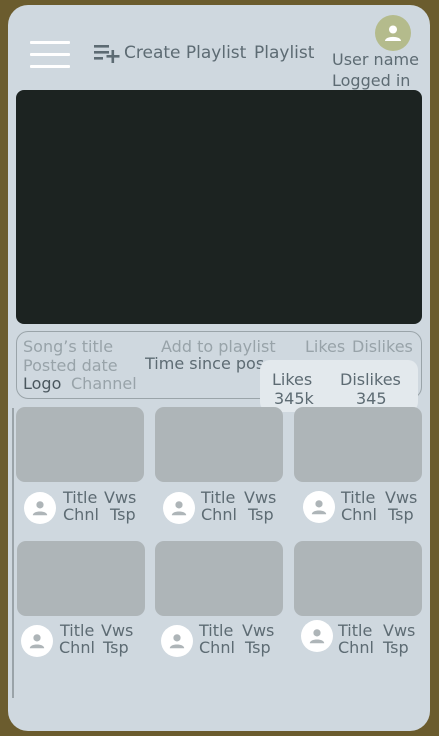  Describe the element at coordinates (294, 398) in the screenshot. I see `popup-likes-count: 345k` at that location.